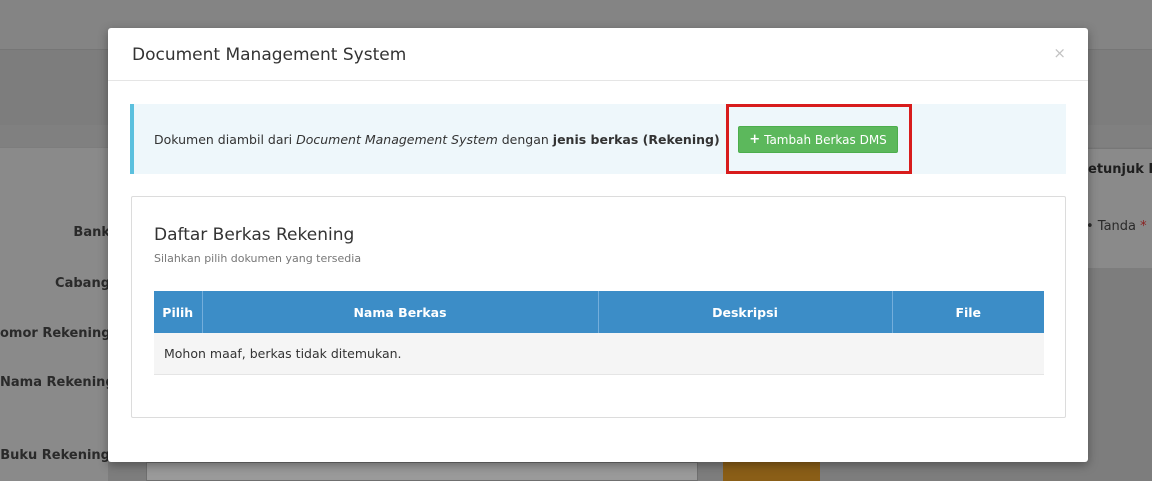  I want to click on label-nomor-rekening: omor Rekening, so click(55, 333).